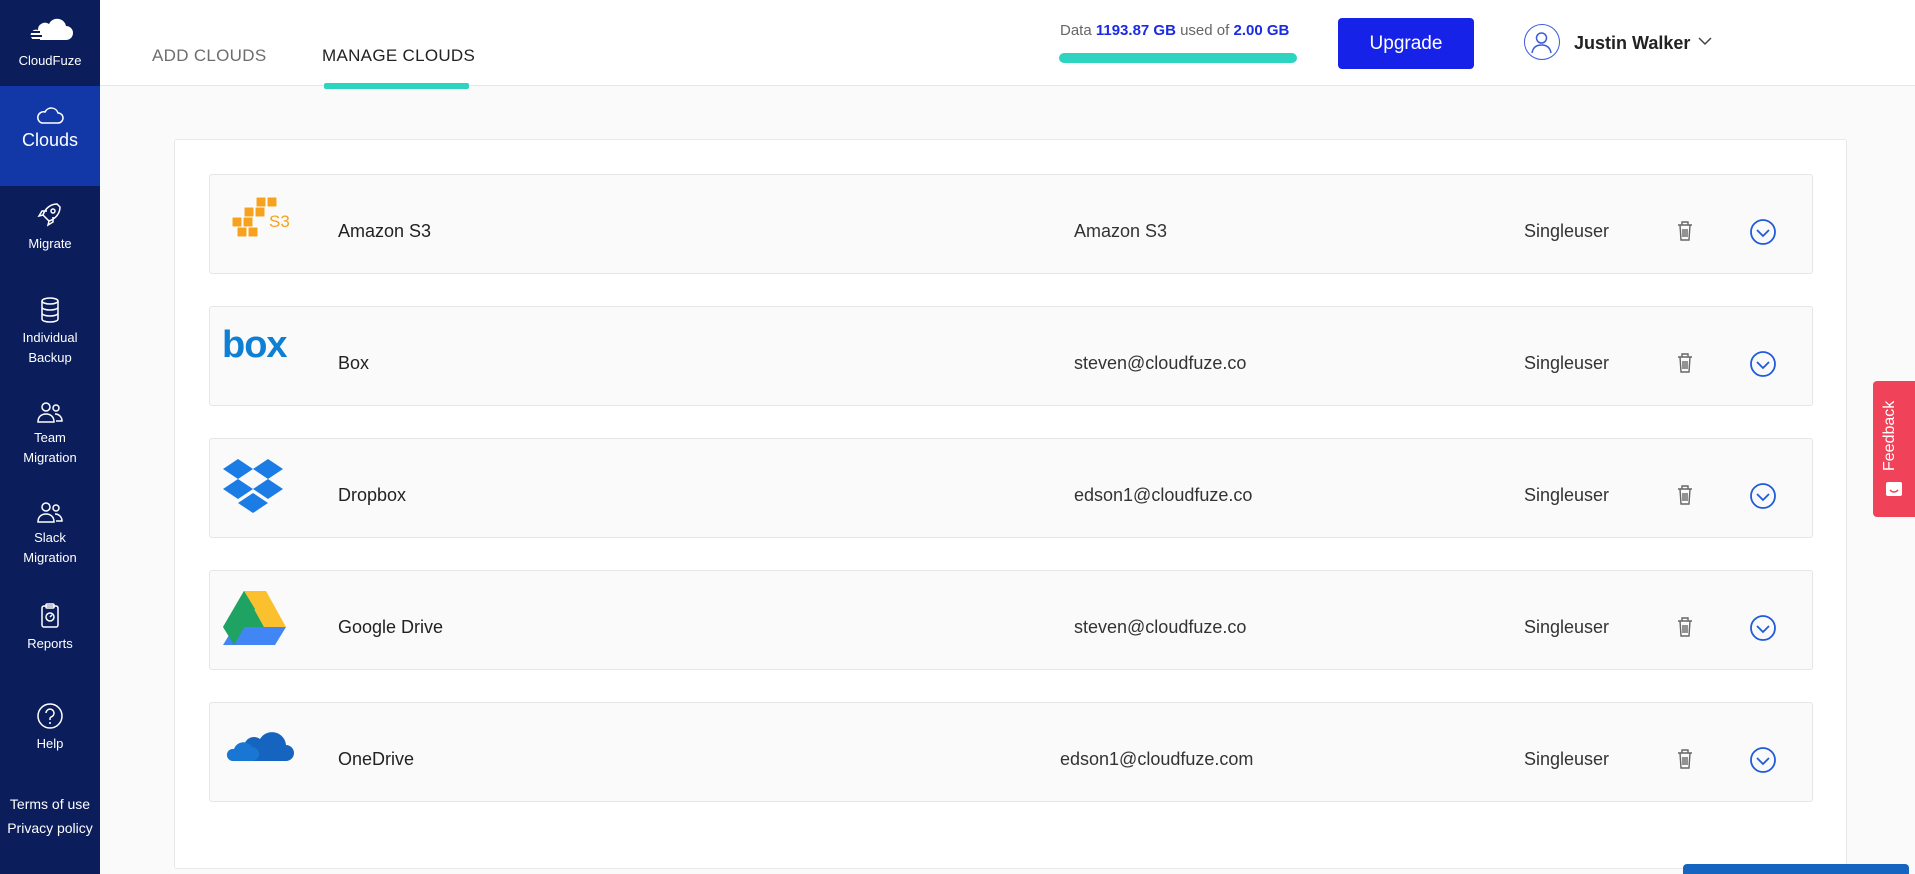  I want to click on cloud-account: edson1@cloudfuze.co, so click(1163, 495).